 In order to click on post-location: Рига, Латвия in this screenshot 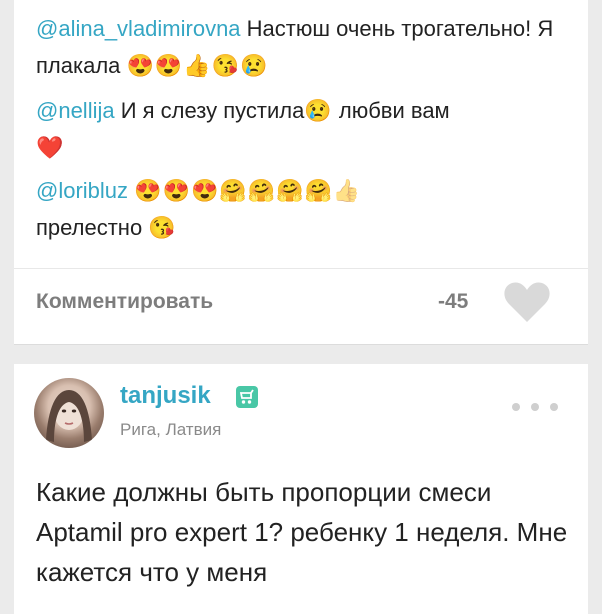, I will do `click(171, 429)`.